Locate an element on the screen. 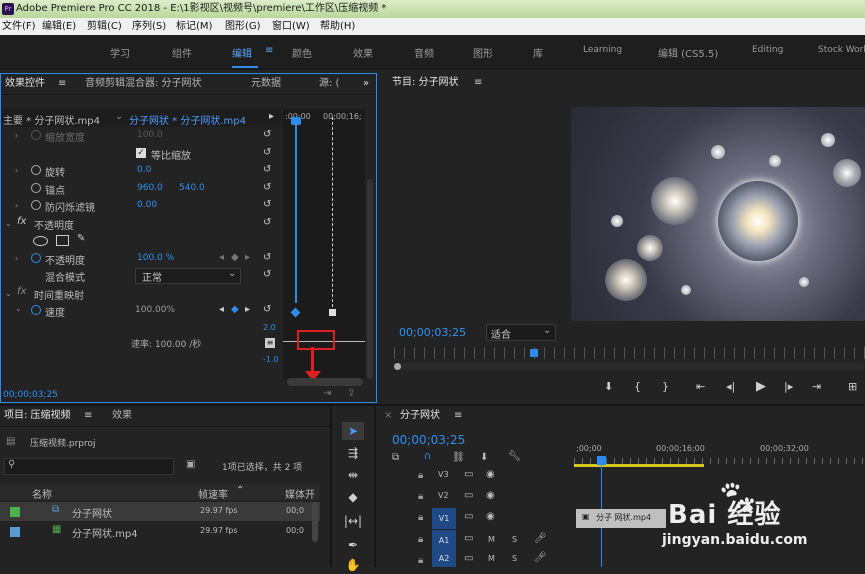  menu-help: 帮助(H) is located at coordinates (337, 26).